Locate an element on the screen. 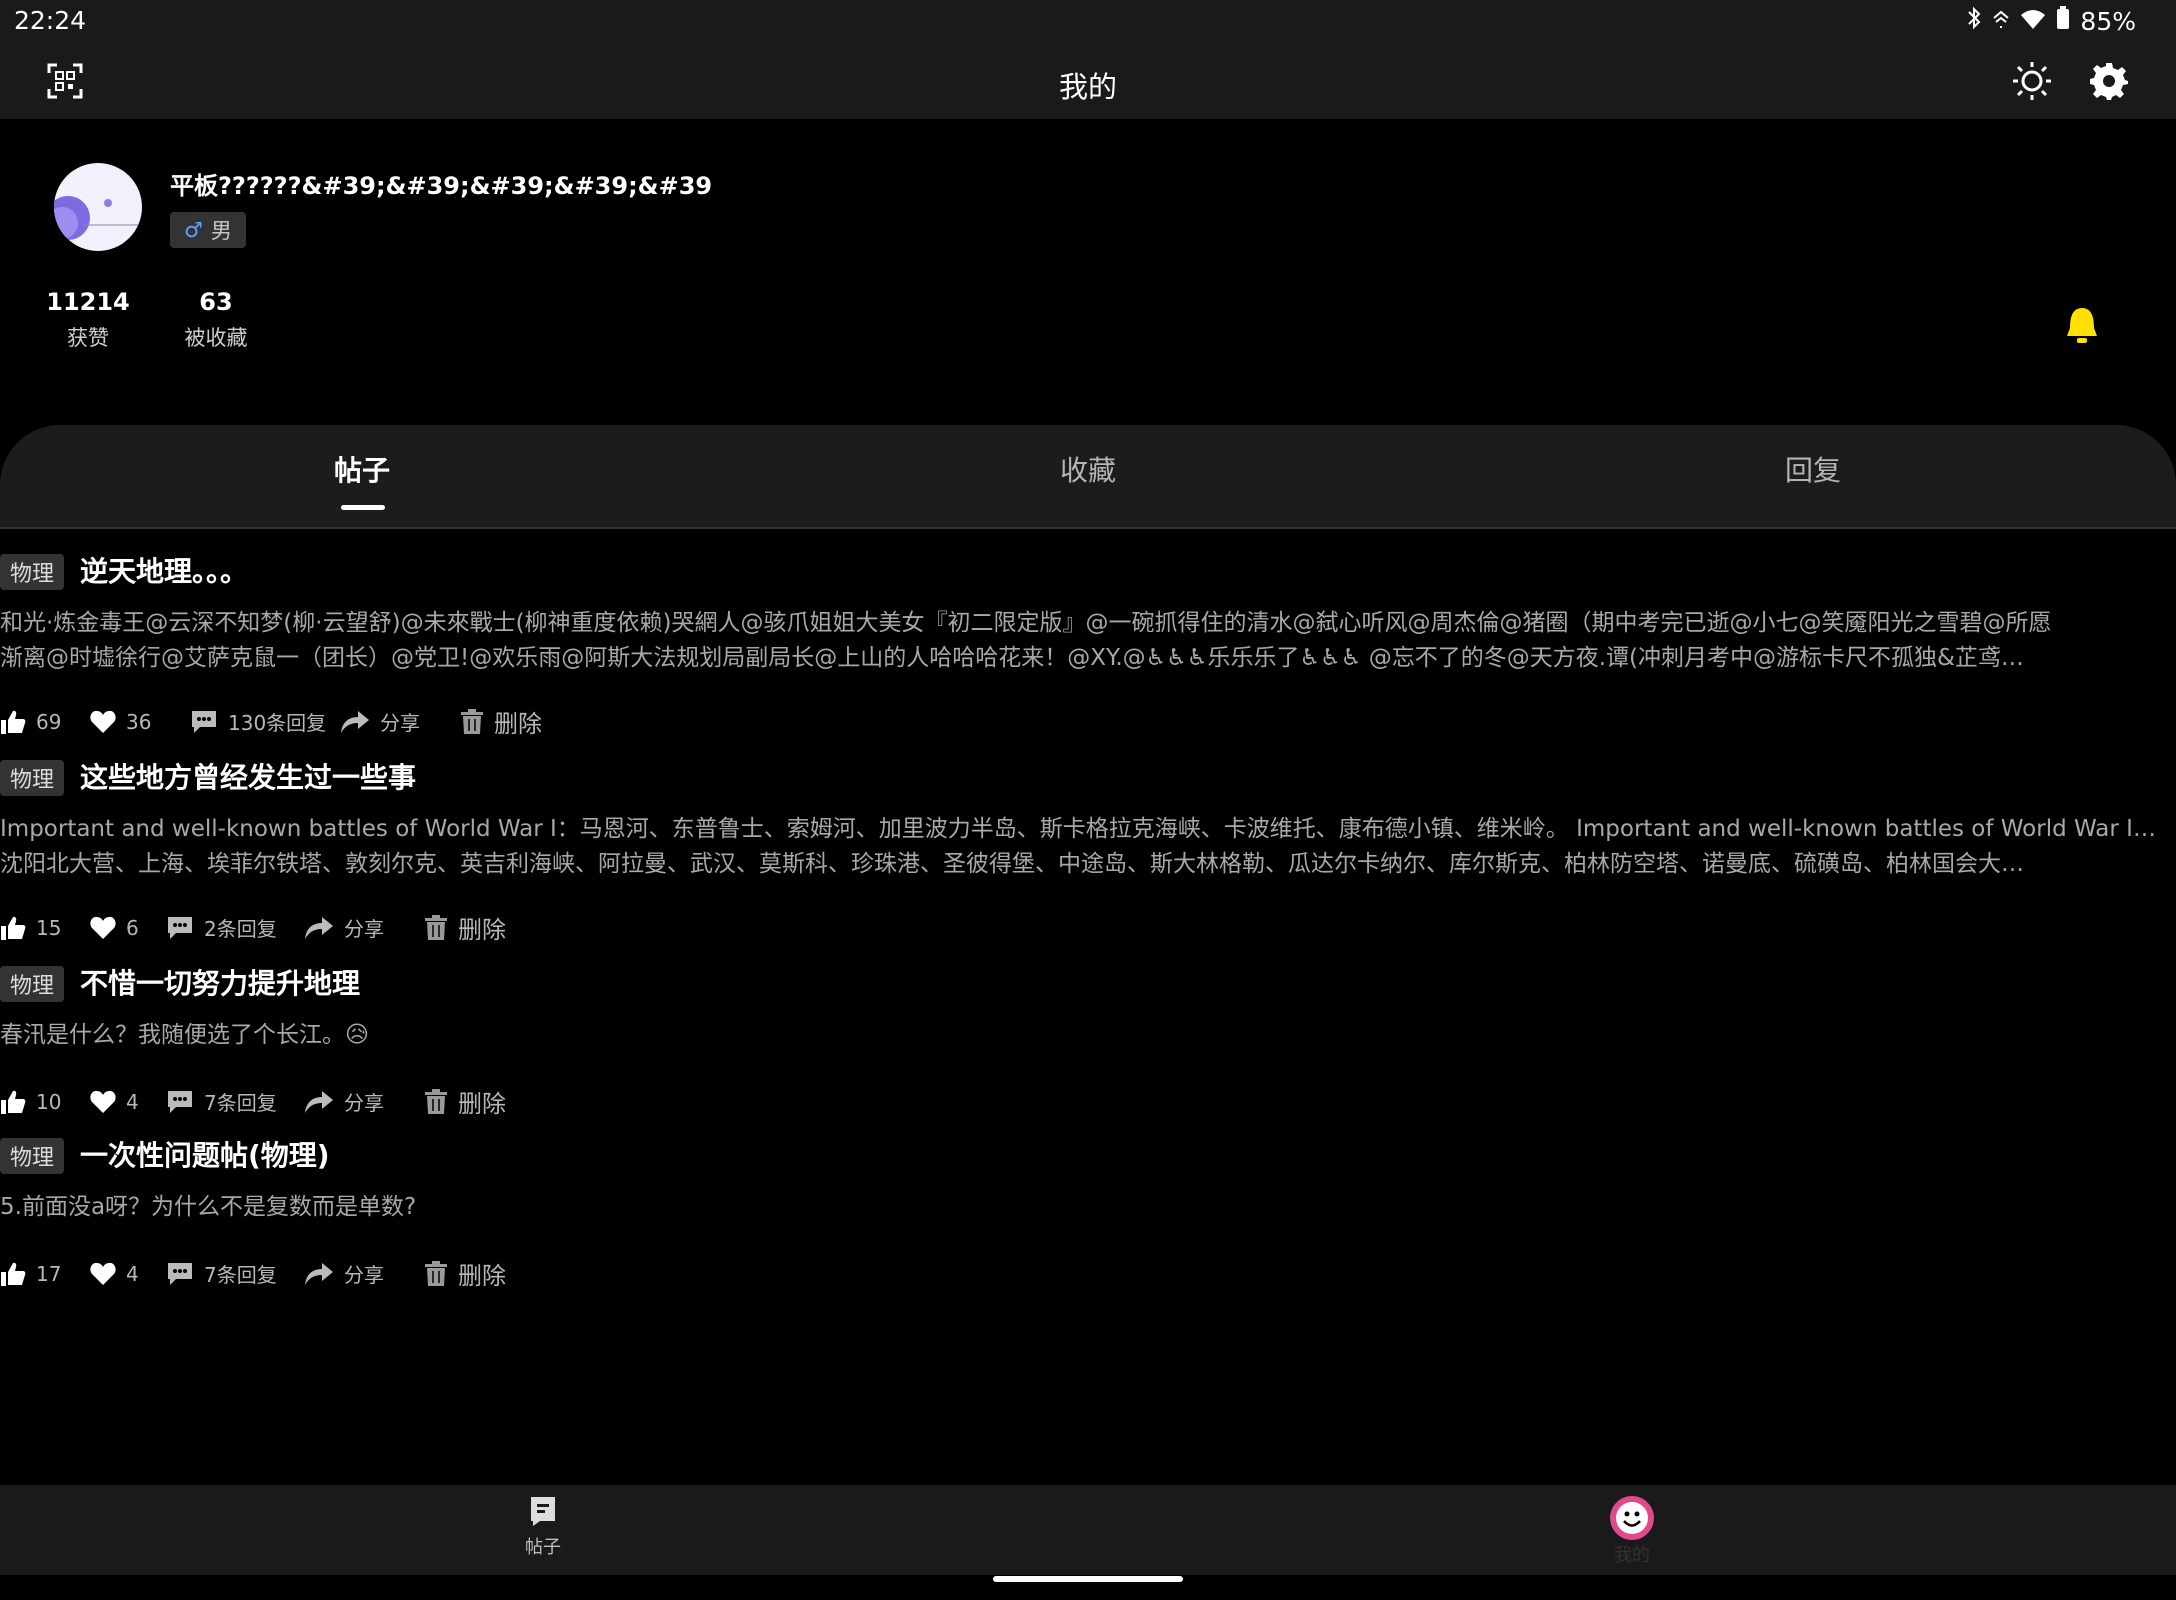  app-header: 我的 is located at coordinates (1088, 81).